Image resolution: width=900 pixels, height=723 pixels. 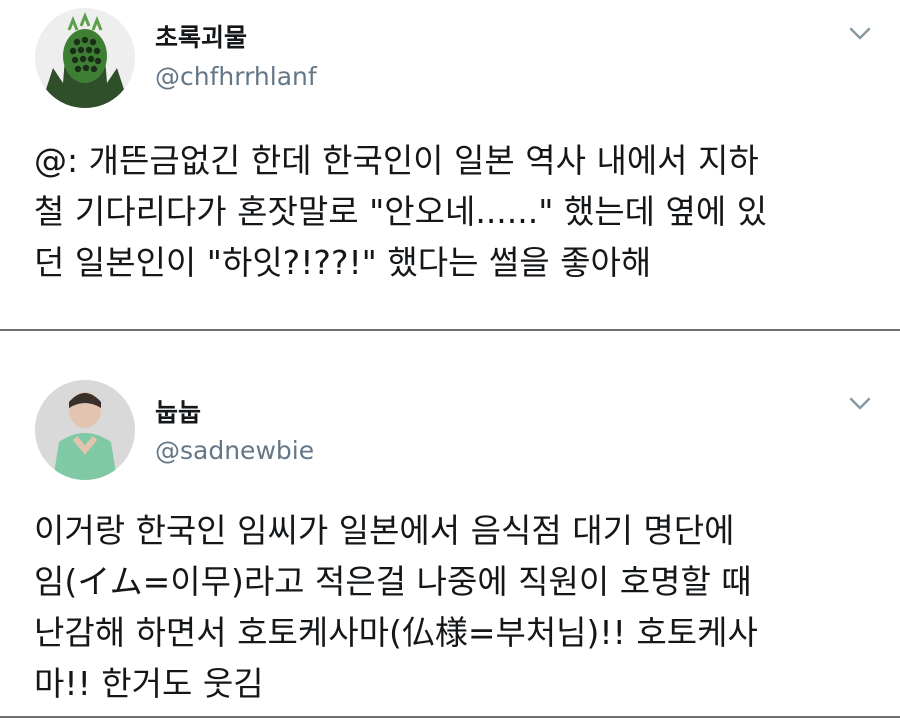 I want to click on tweet-text-line: 철 기다리다가 혼잣말로 "안오네......" 했는데 옆에 있, so click(x=401, y=211).